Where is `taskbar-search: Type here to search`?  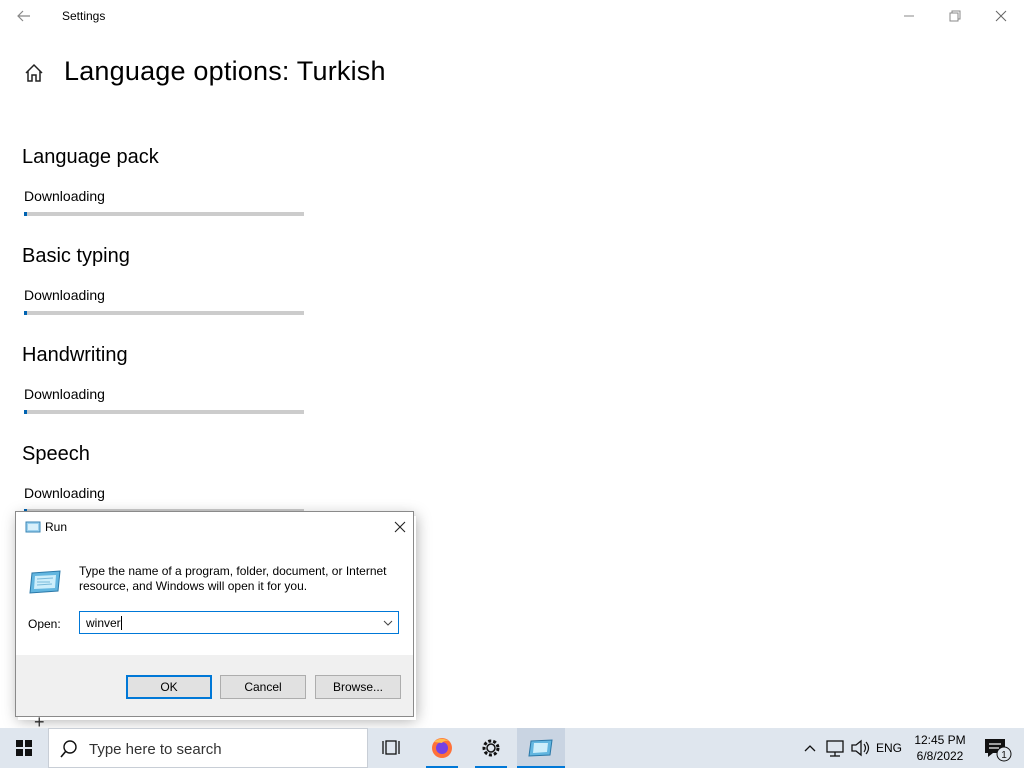 taskbar-search: Type here to search is located at coordinates (208, 748).